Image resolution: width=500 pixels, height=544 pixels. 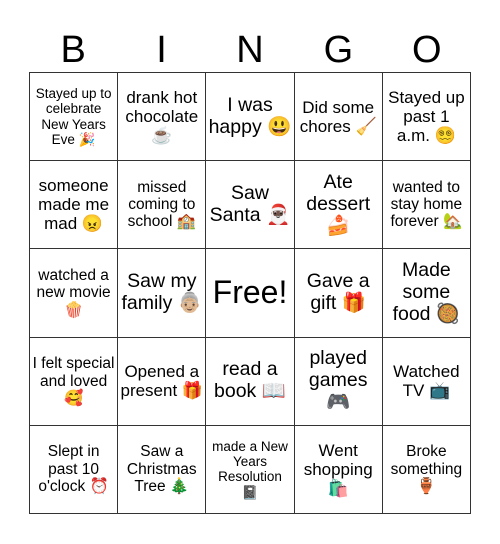 I want to click on bingo-cell: read a book 📖, so click(x=250, y=381).